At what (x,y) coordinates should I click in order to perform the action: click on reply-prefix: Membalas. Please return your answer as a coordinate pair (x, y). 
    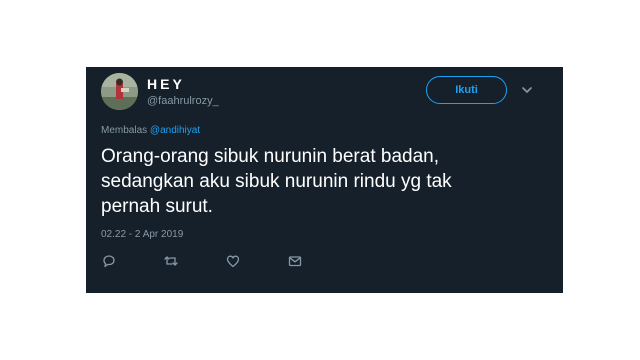
    Looking at the image, I should click on (124, 130).